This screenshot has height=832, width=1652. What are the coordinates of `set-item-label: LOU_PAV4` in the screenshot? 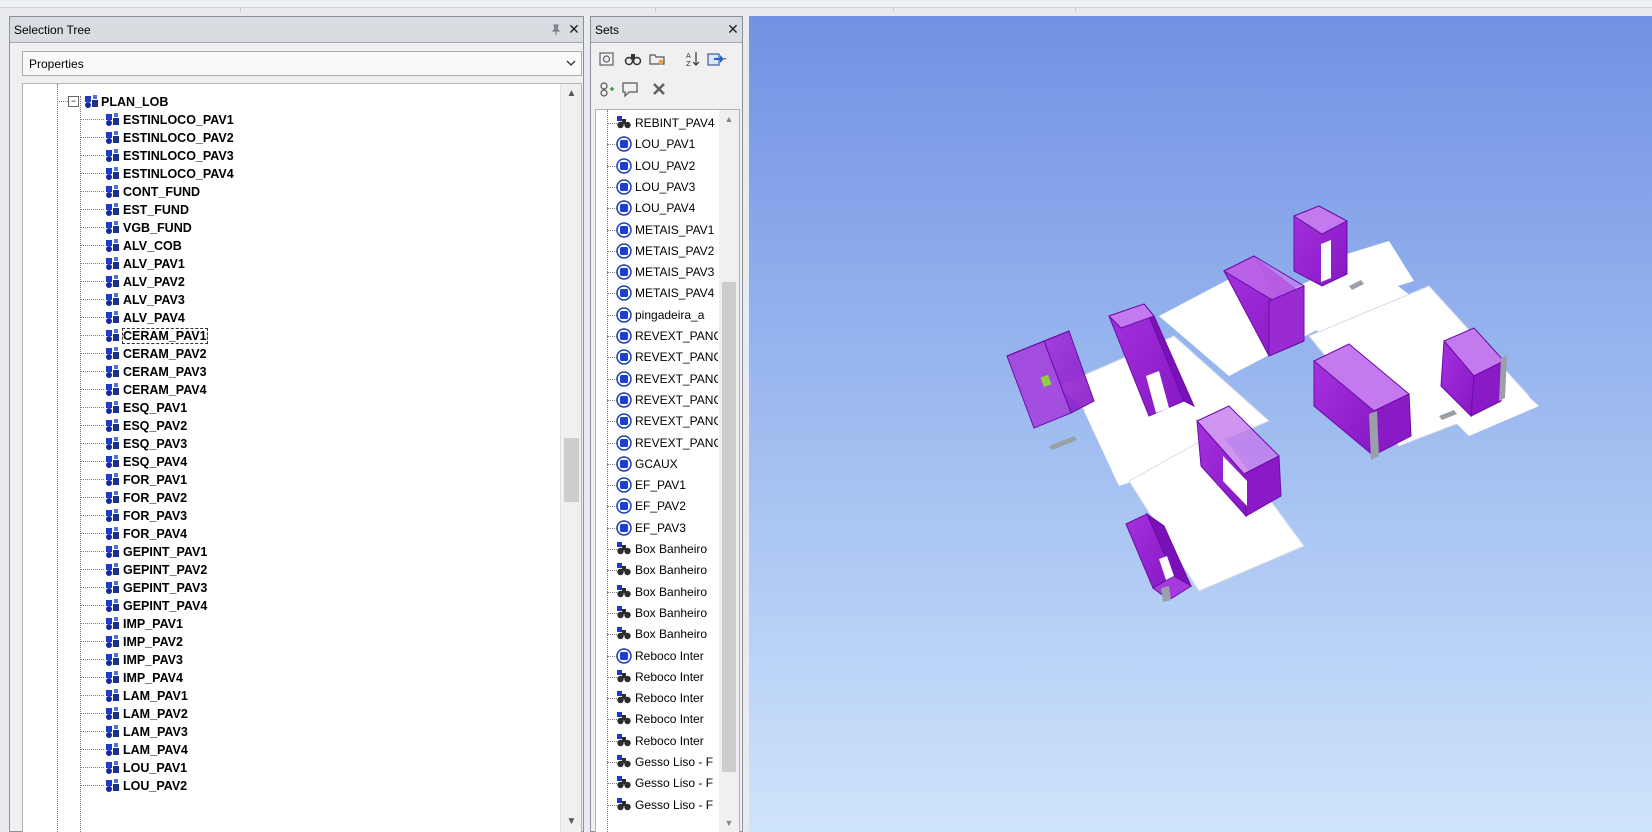 It's located at (665, 208).